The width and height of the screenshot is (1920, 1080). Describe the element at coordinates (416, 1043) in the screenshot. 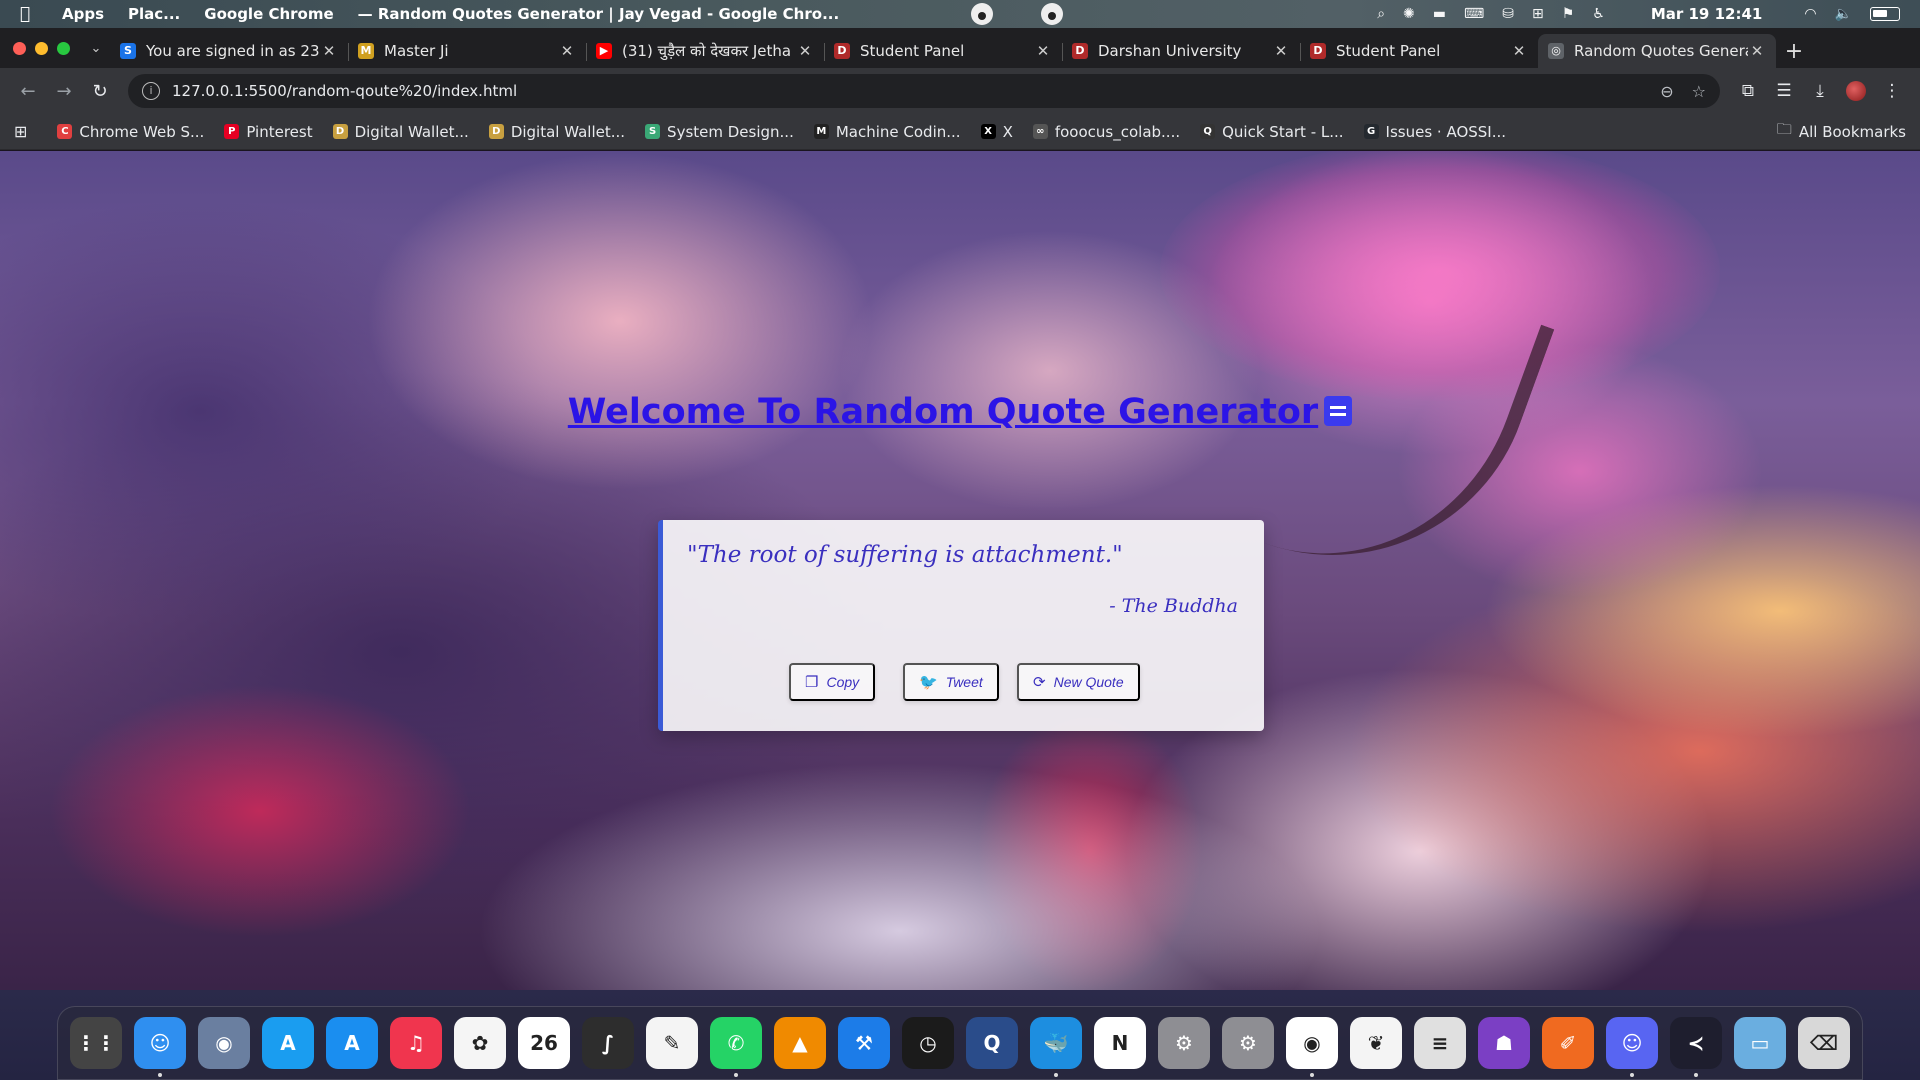

I see `music-icon: ♫` at that location.